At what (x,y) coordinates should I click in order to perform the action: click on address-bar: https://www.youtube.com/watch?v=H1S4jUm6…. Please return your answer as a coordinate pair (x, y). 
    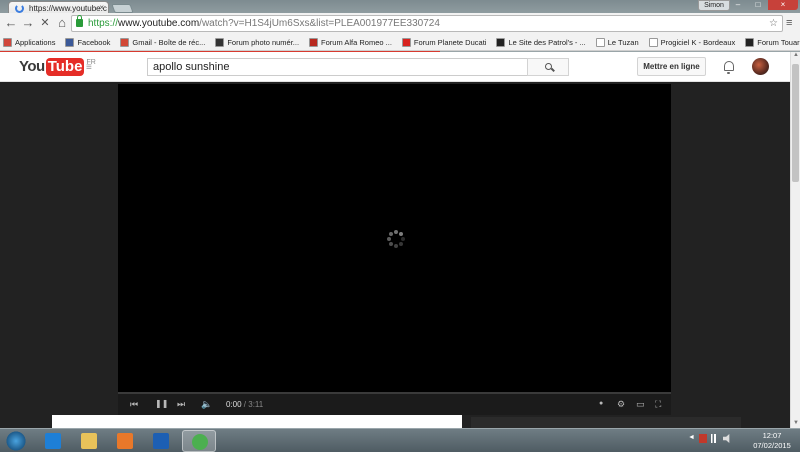
    Looking at the image, I should click on (427, 23).